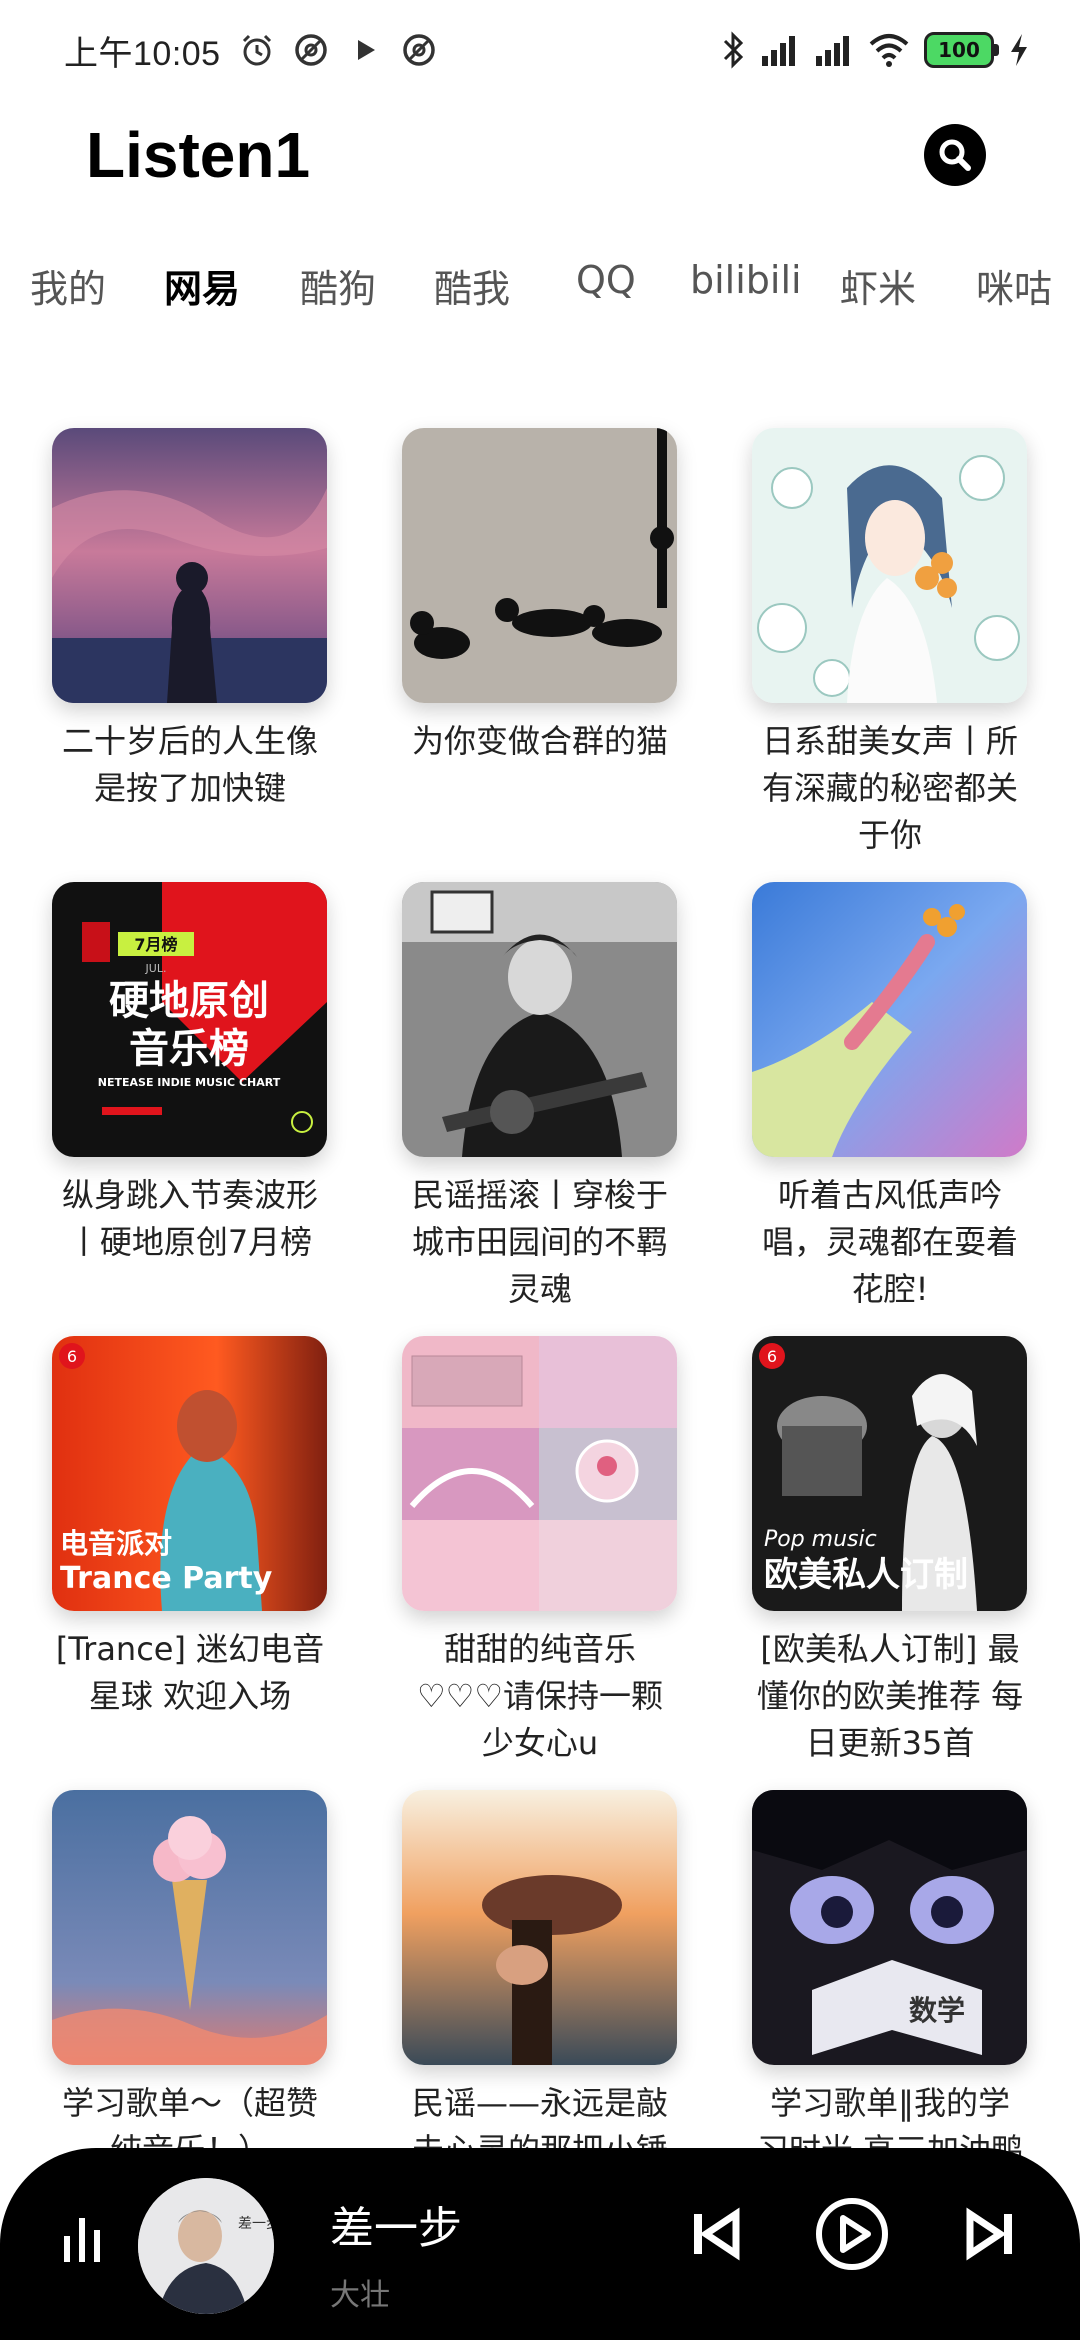 The image size is (1080, 2340). Describe the element at coordinates (852, 2234) in the screenshot. I see `play-button` at that location.